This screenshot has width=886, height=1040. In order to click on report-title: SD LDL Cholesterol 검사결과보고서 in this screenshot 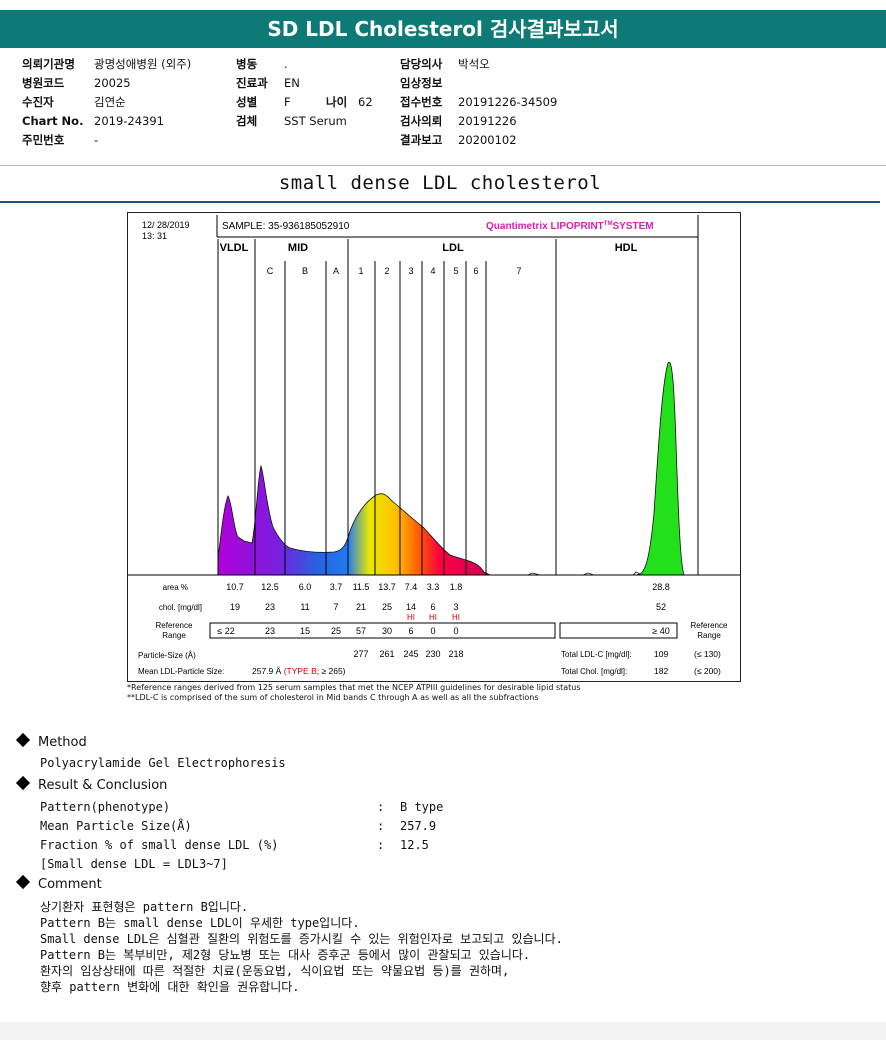, I will do `click(443, 29)`.